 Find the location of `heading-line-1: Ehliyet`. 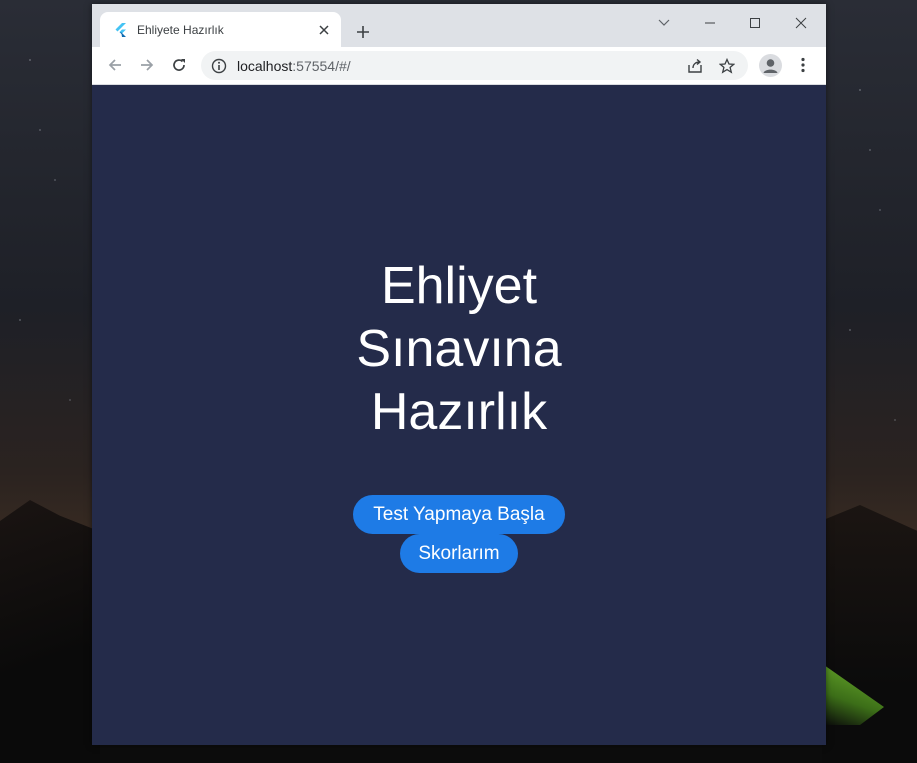

heading-line-1: Ehliyet is located at coordinates (459, 286).